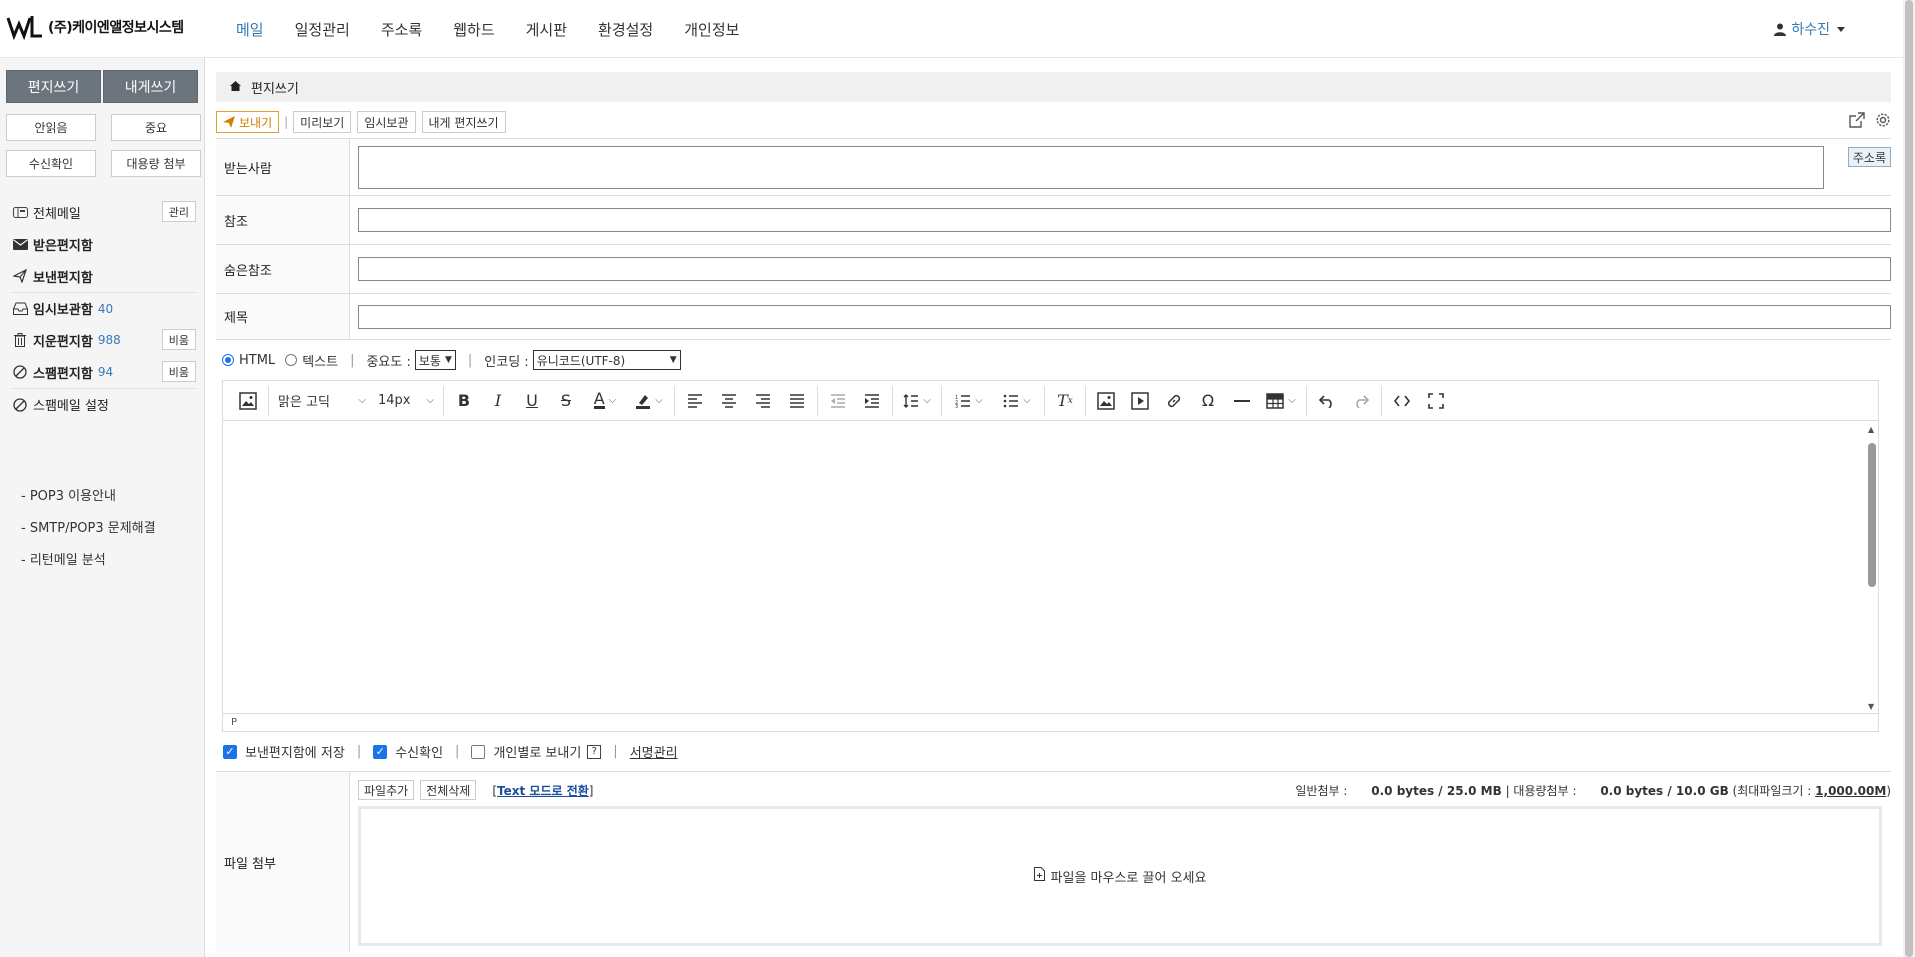 The image size is (1915, 957). Describe the element at coordinates (1091, 167) in the screenshot. I see `to-input` at that location.